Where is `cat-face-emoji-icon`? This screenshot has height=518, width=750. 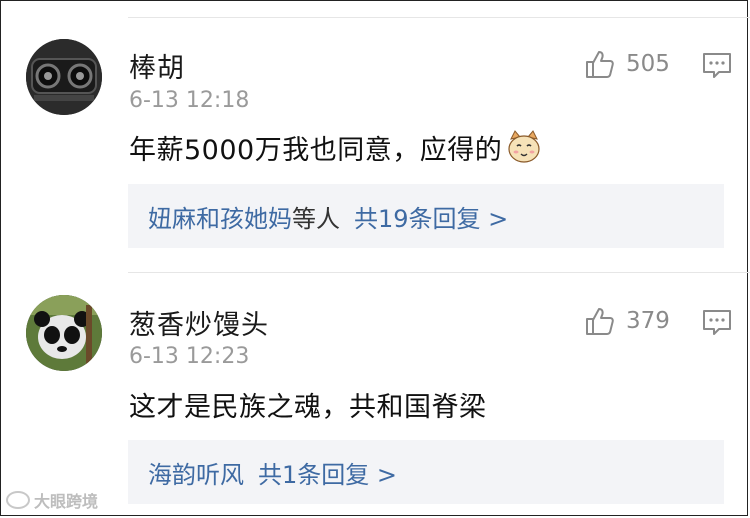
cat-face-emoji-icon is located at coordinates (524, 146).